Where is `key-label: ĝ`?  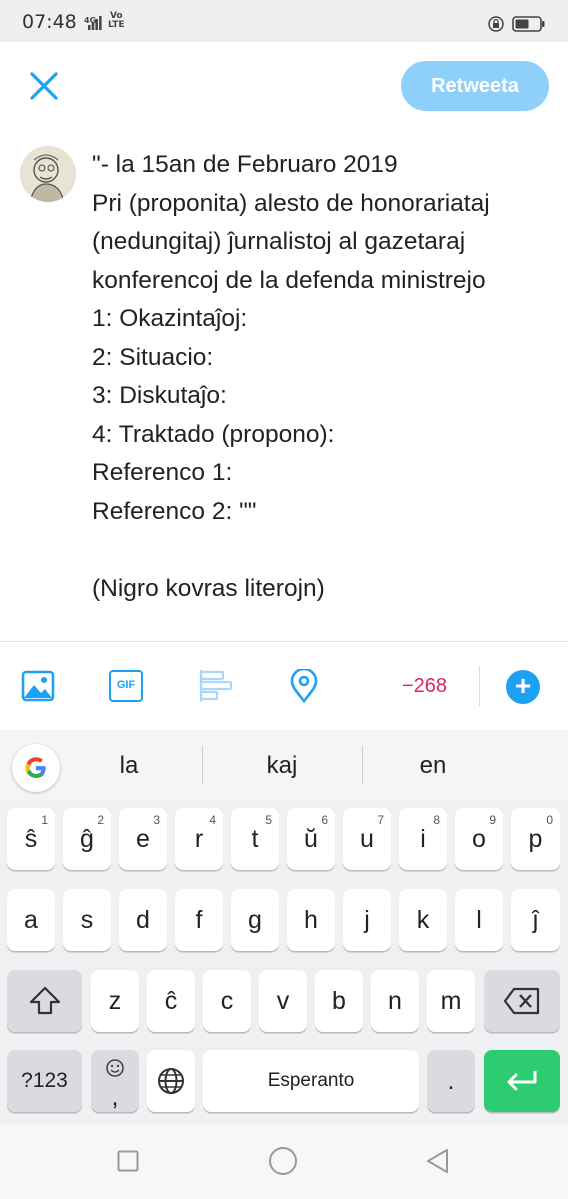 key-label: ĝ is located at coordinates (87, 839).